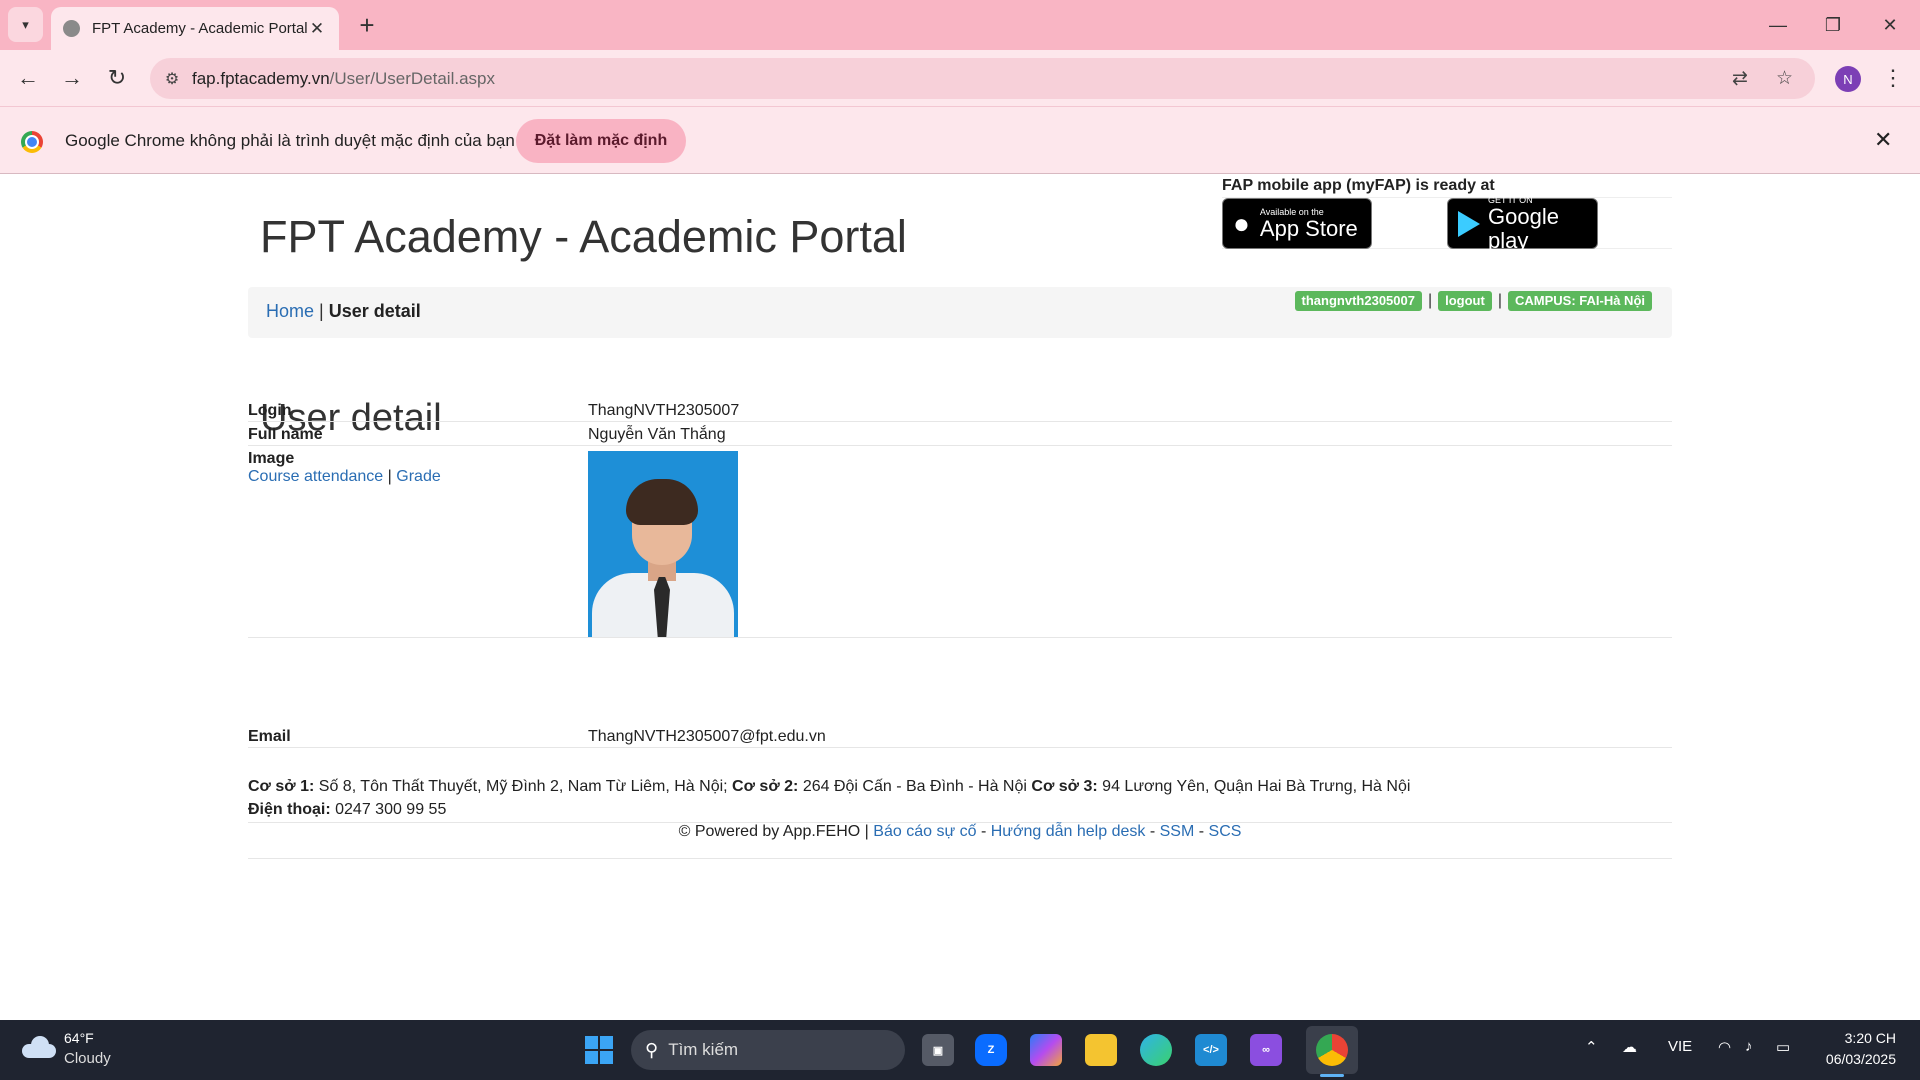 This screenshot has width=1920, height=1080. What do you see at coordinates (1580, 301) in the screenshot?
I see `campus-label: CAMPUS: FAI-Hà Nội` at bounding box center [1580, 301].